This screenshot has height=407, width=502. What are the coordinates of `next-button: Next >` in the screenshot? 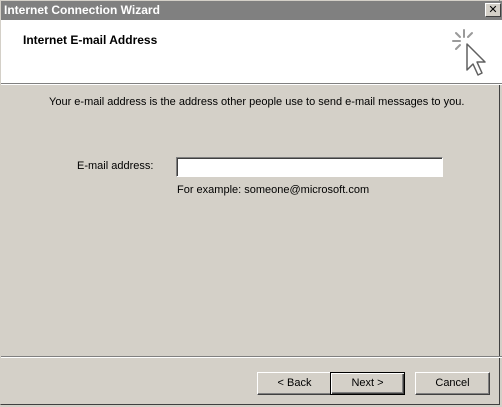 It's located at (367, 383).